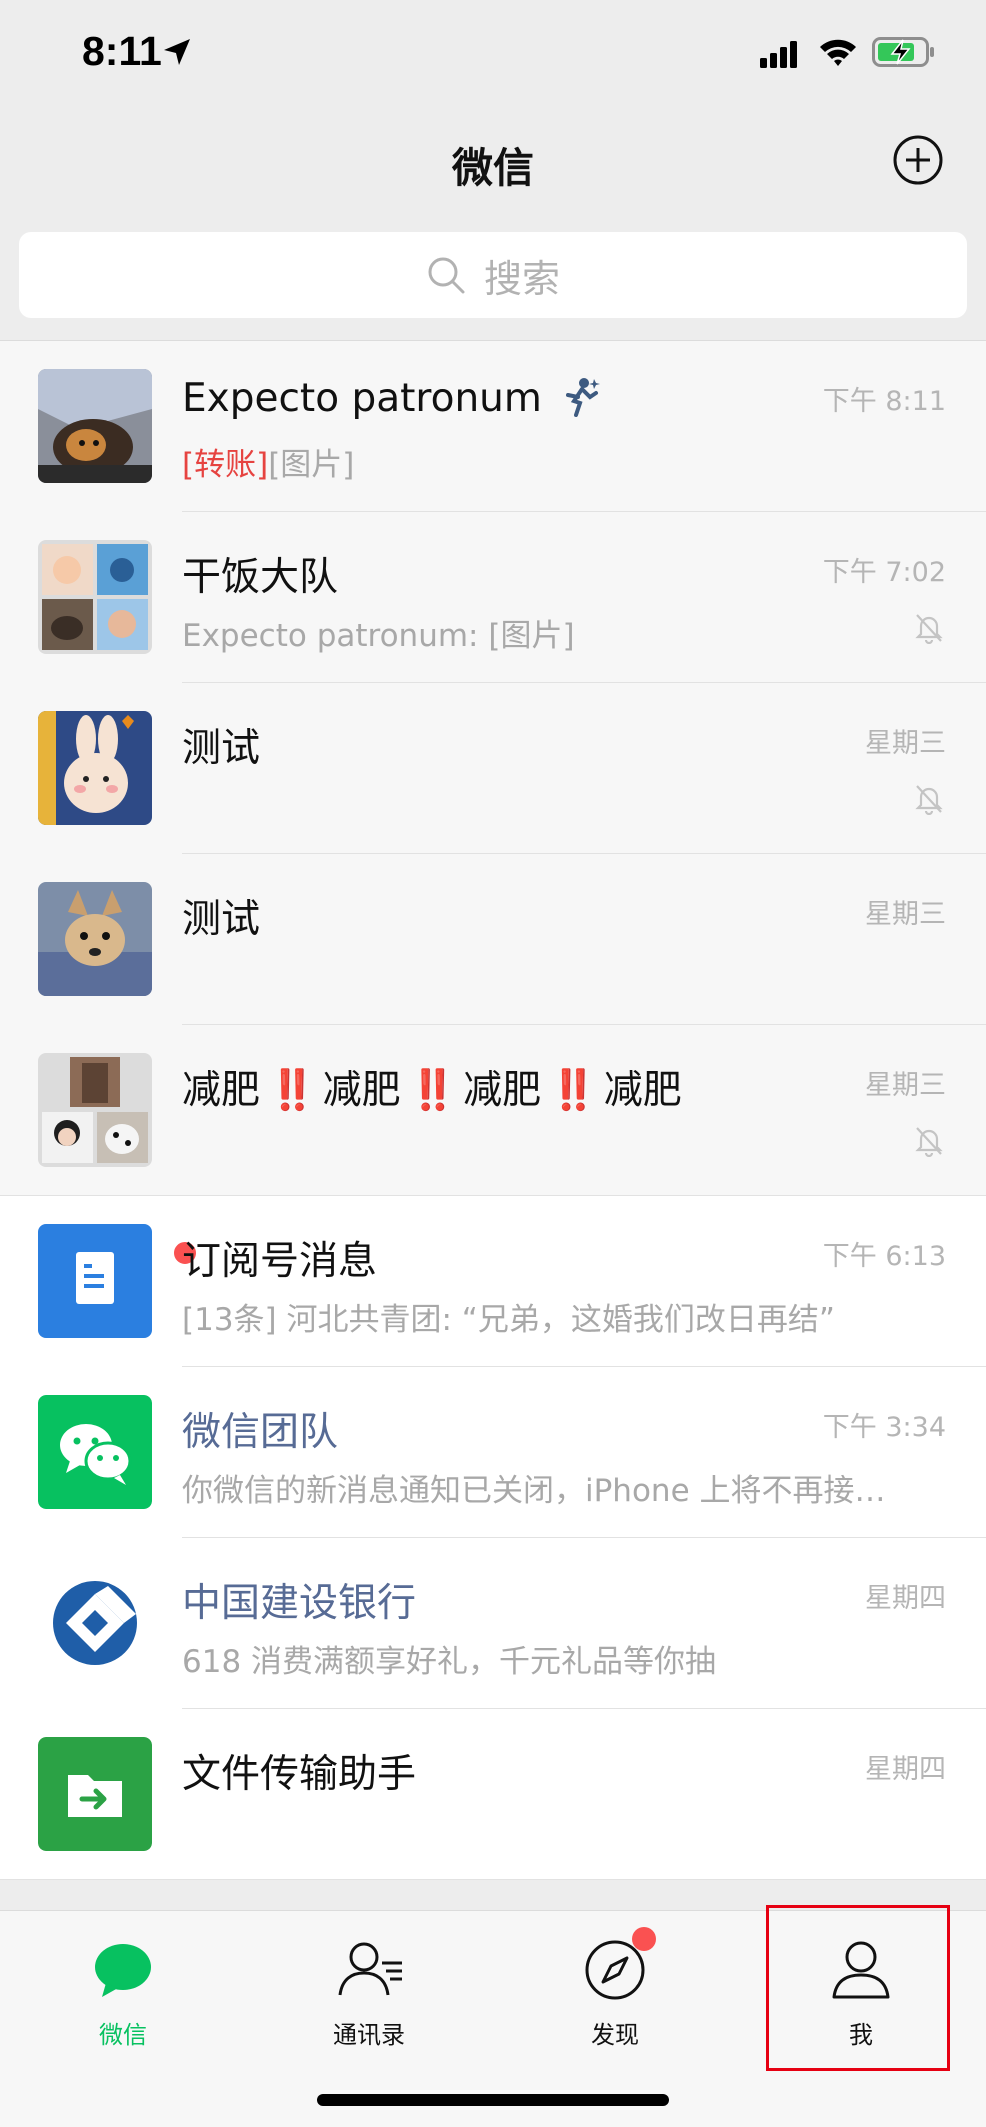 This screenshot has height=2127, width=986. Describe the element at coordinates (123, 2035) in the screenshot. I see `tab-label: 微信` at that location.